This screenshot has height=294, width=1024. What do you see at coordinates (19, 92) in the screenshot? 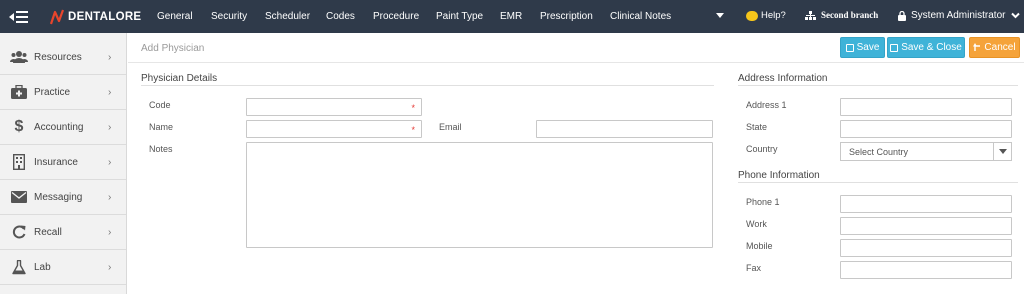
I see `medkit-icon` at bounding box center [19, 92].